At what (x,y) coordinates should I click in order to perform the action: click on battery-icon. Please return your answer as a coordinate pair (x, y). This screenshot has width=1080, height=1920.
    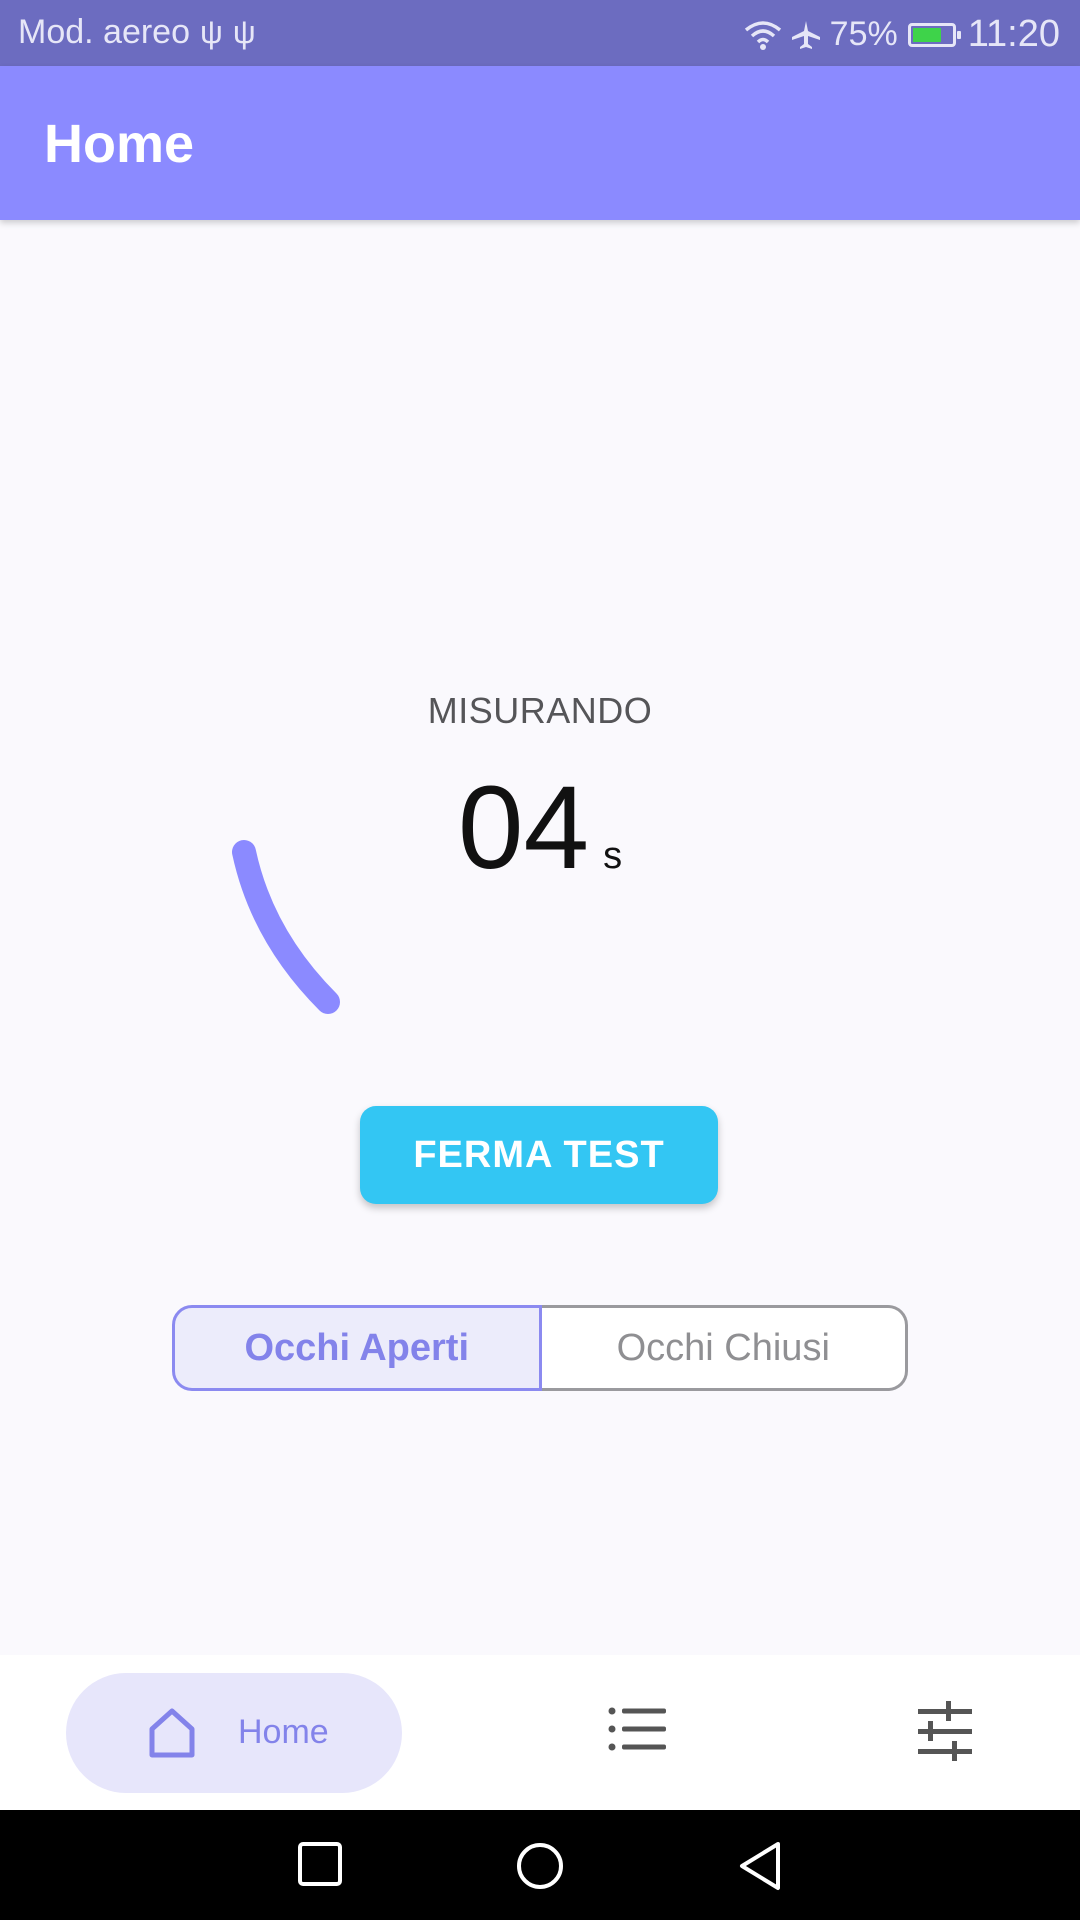
    Looking at the image, I should click on (934, 34).